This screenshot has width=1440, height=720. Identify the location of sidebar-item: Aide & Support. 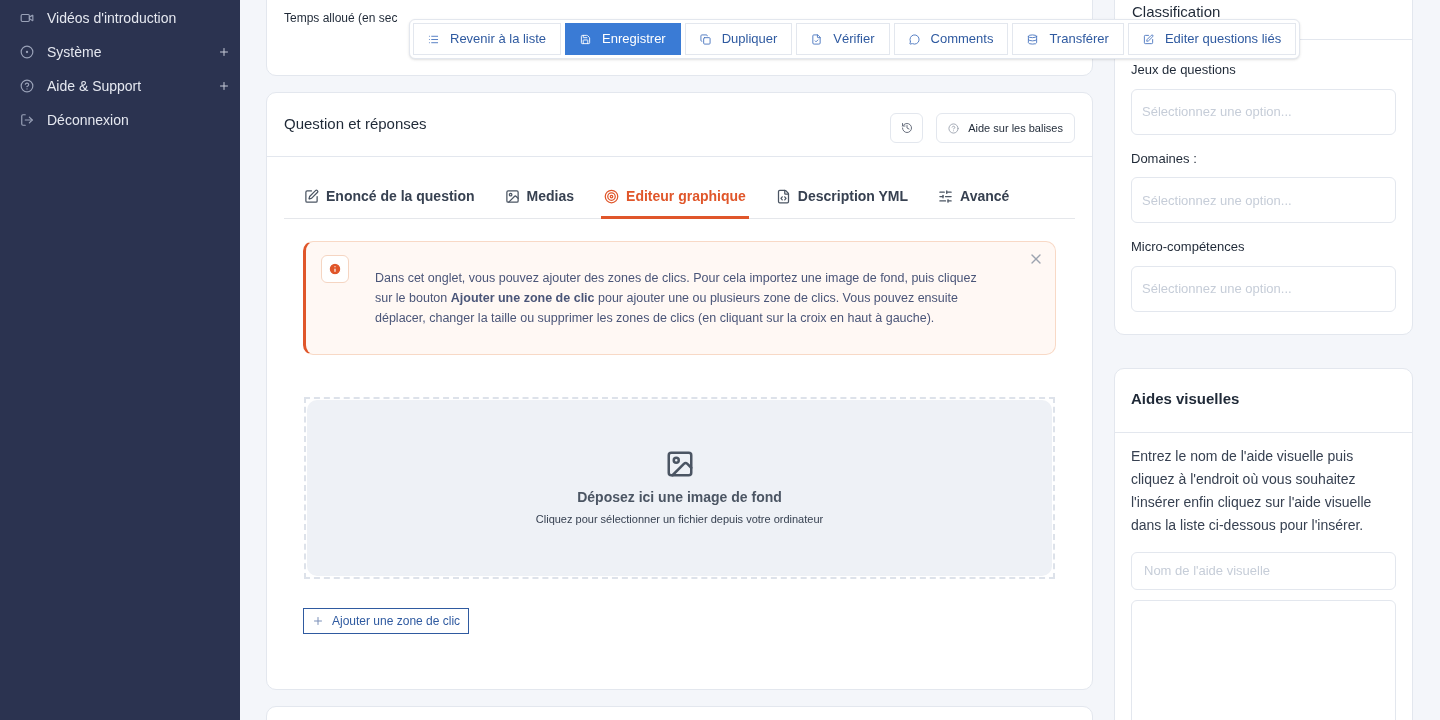
(120, 86).